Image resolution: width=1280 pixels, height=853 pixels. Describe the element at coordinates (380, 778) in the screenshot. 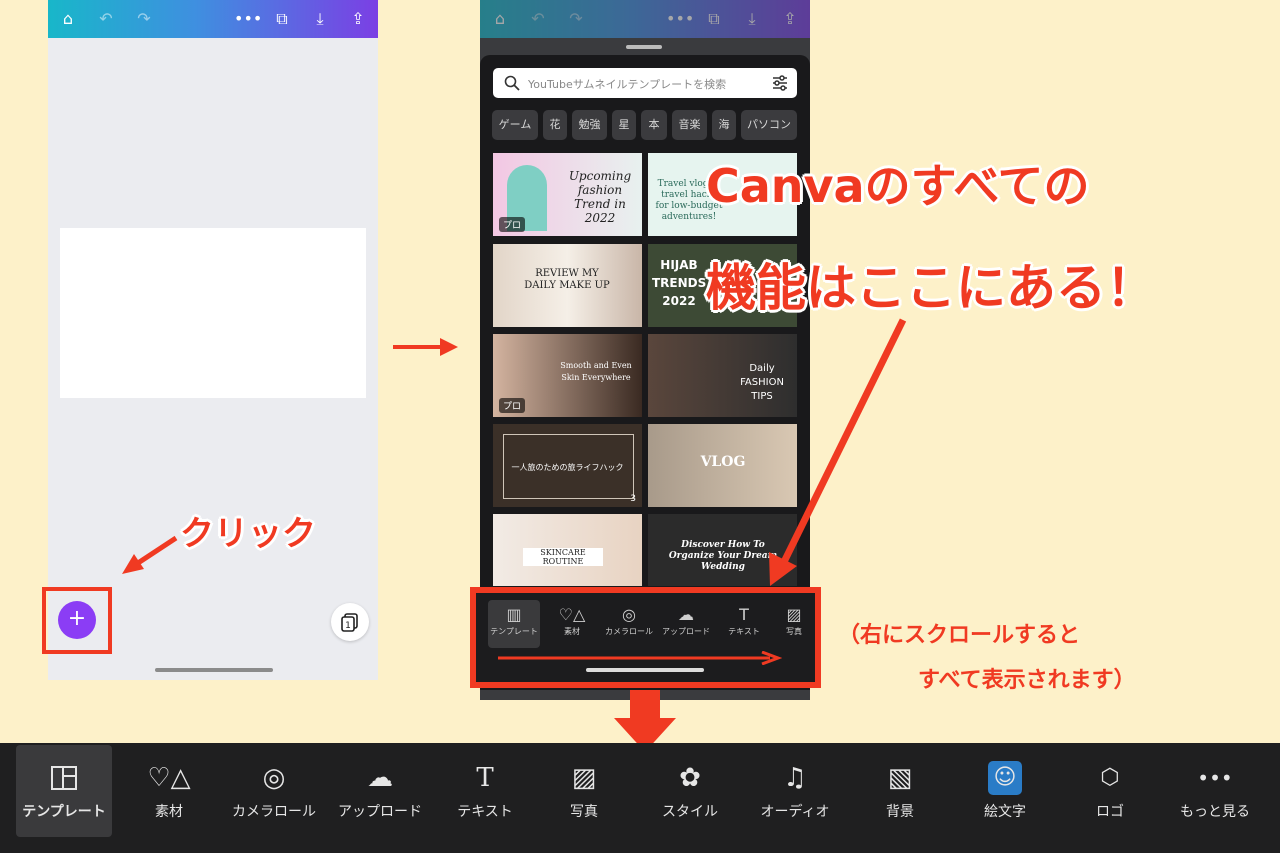

I see `upload-icon: ☁` at that location.